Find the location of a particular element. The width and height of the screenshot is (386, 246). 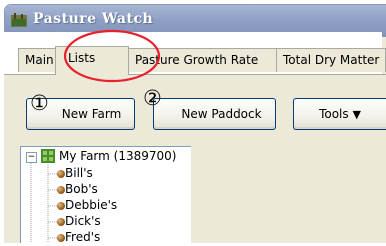

tree-item: Bob's is located at coordinates (81, 190).